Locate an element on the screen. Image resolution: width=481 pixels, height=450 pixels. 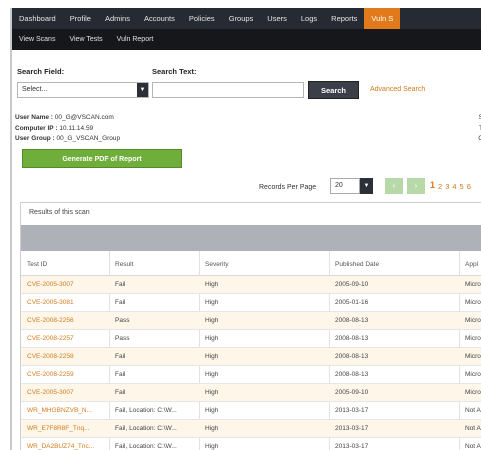
column-header-severity: Severity is located at coordinates (216, 264).